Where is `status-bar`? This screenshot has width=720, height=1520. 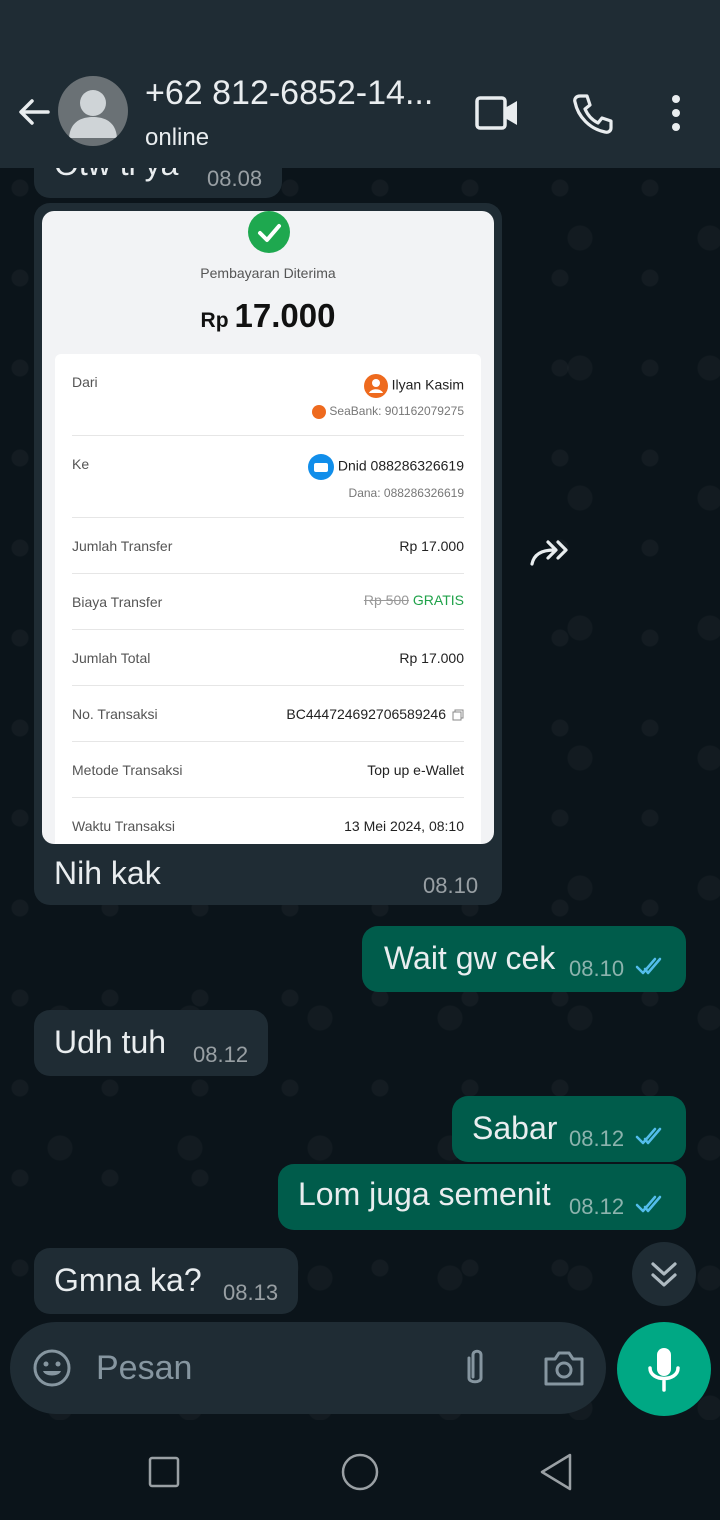
status-bar is located at coordinates (360, 30).